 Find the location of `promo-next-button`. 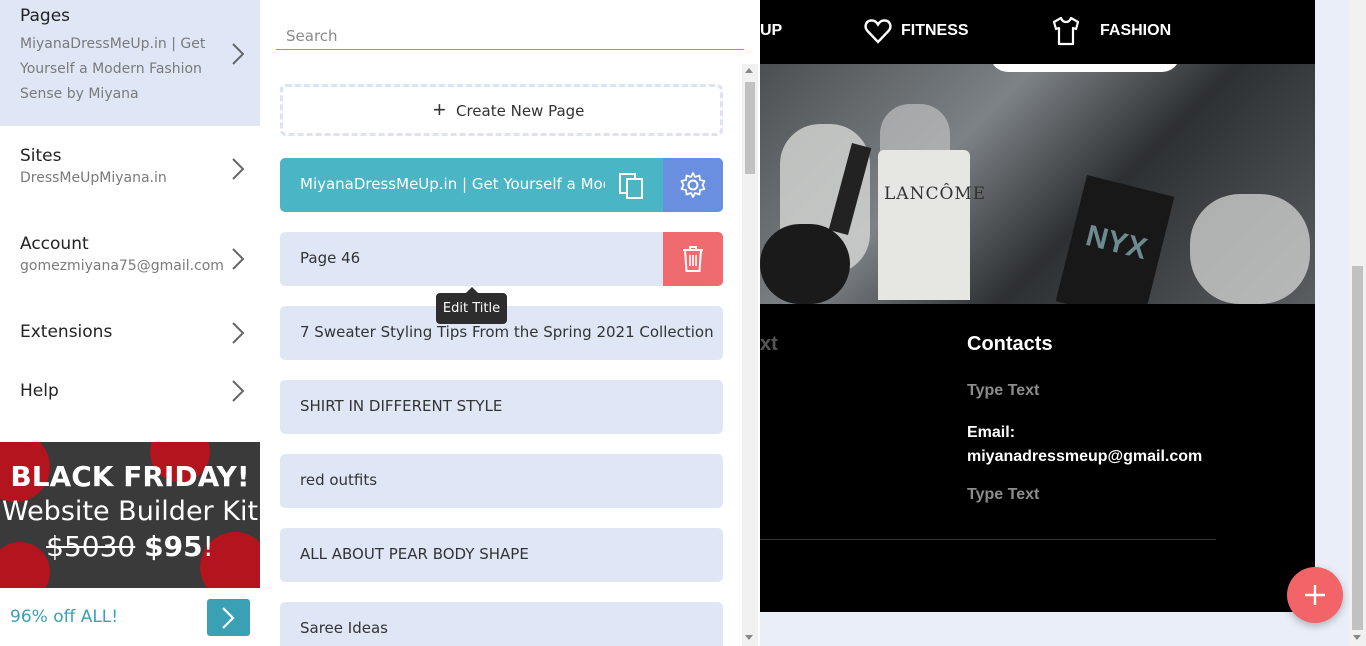

promo-next-button is located at coordinates (228, 617).